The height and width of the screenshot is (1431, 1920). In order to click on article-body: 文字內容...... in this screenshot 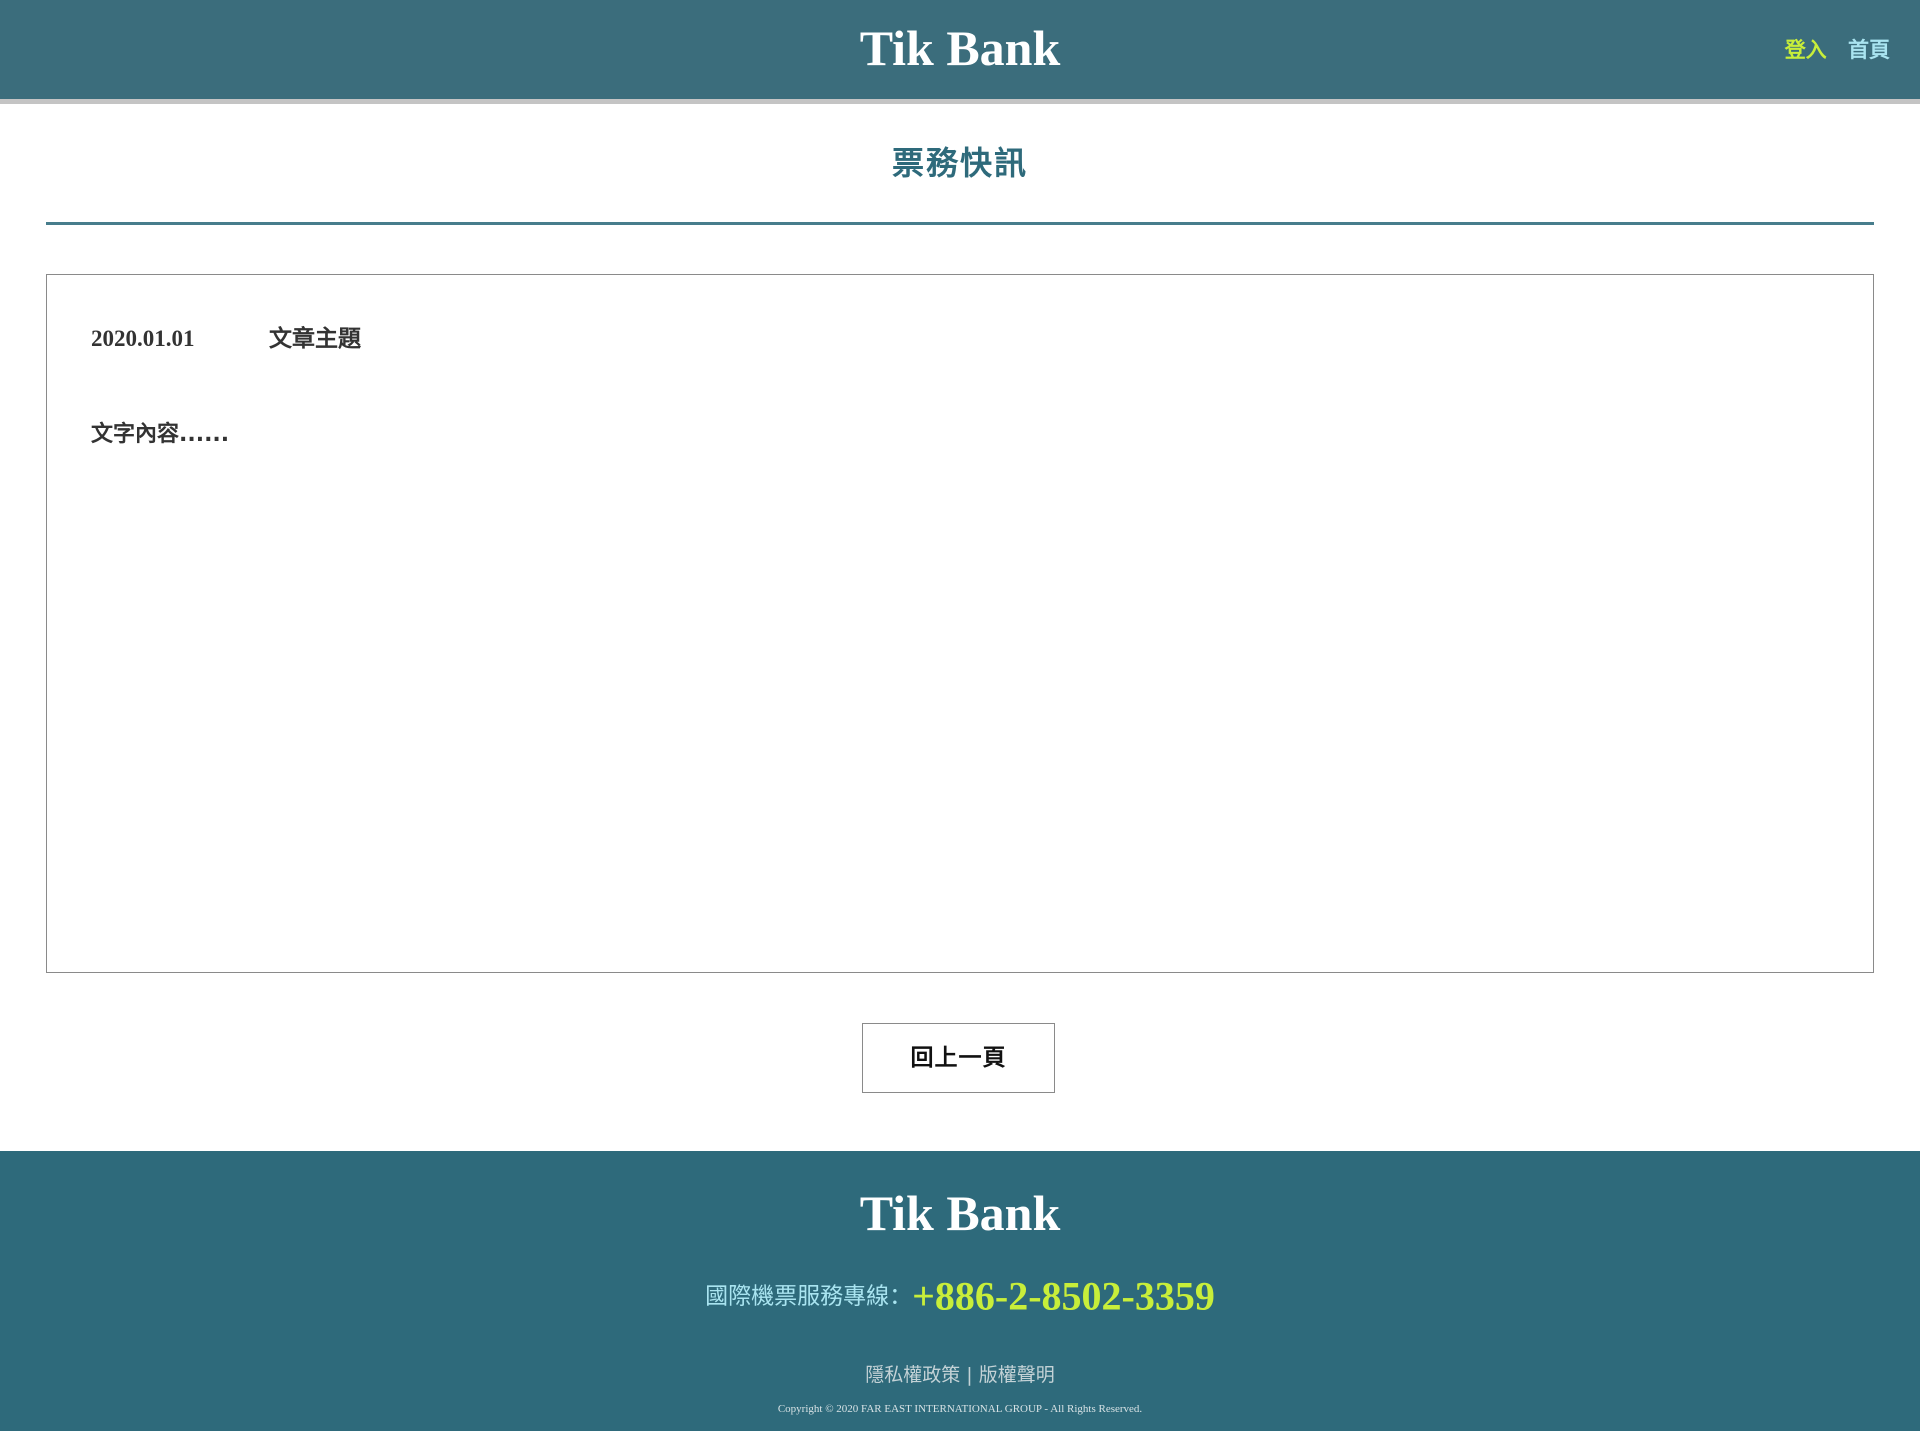, I will do `click(160, 434)`.